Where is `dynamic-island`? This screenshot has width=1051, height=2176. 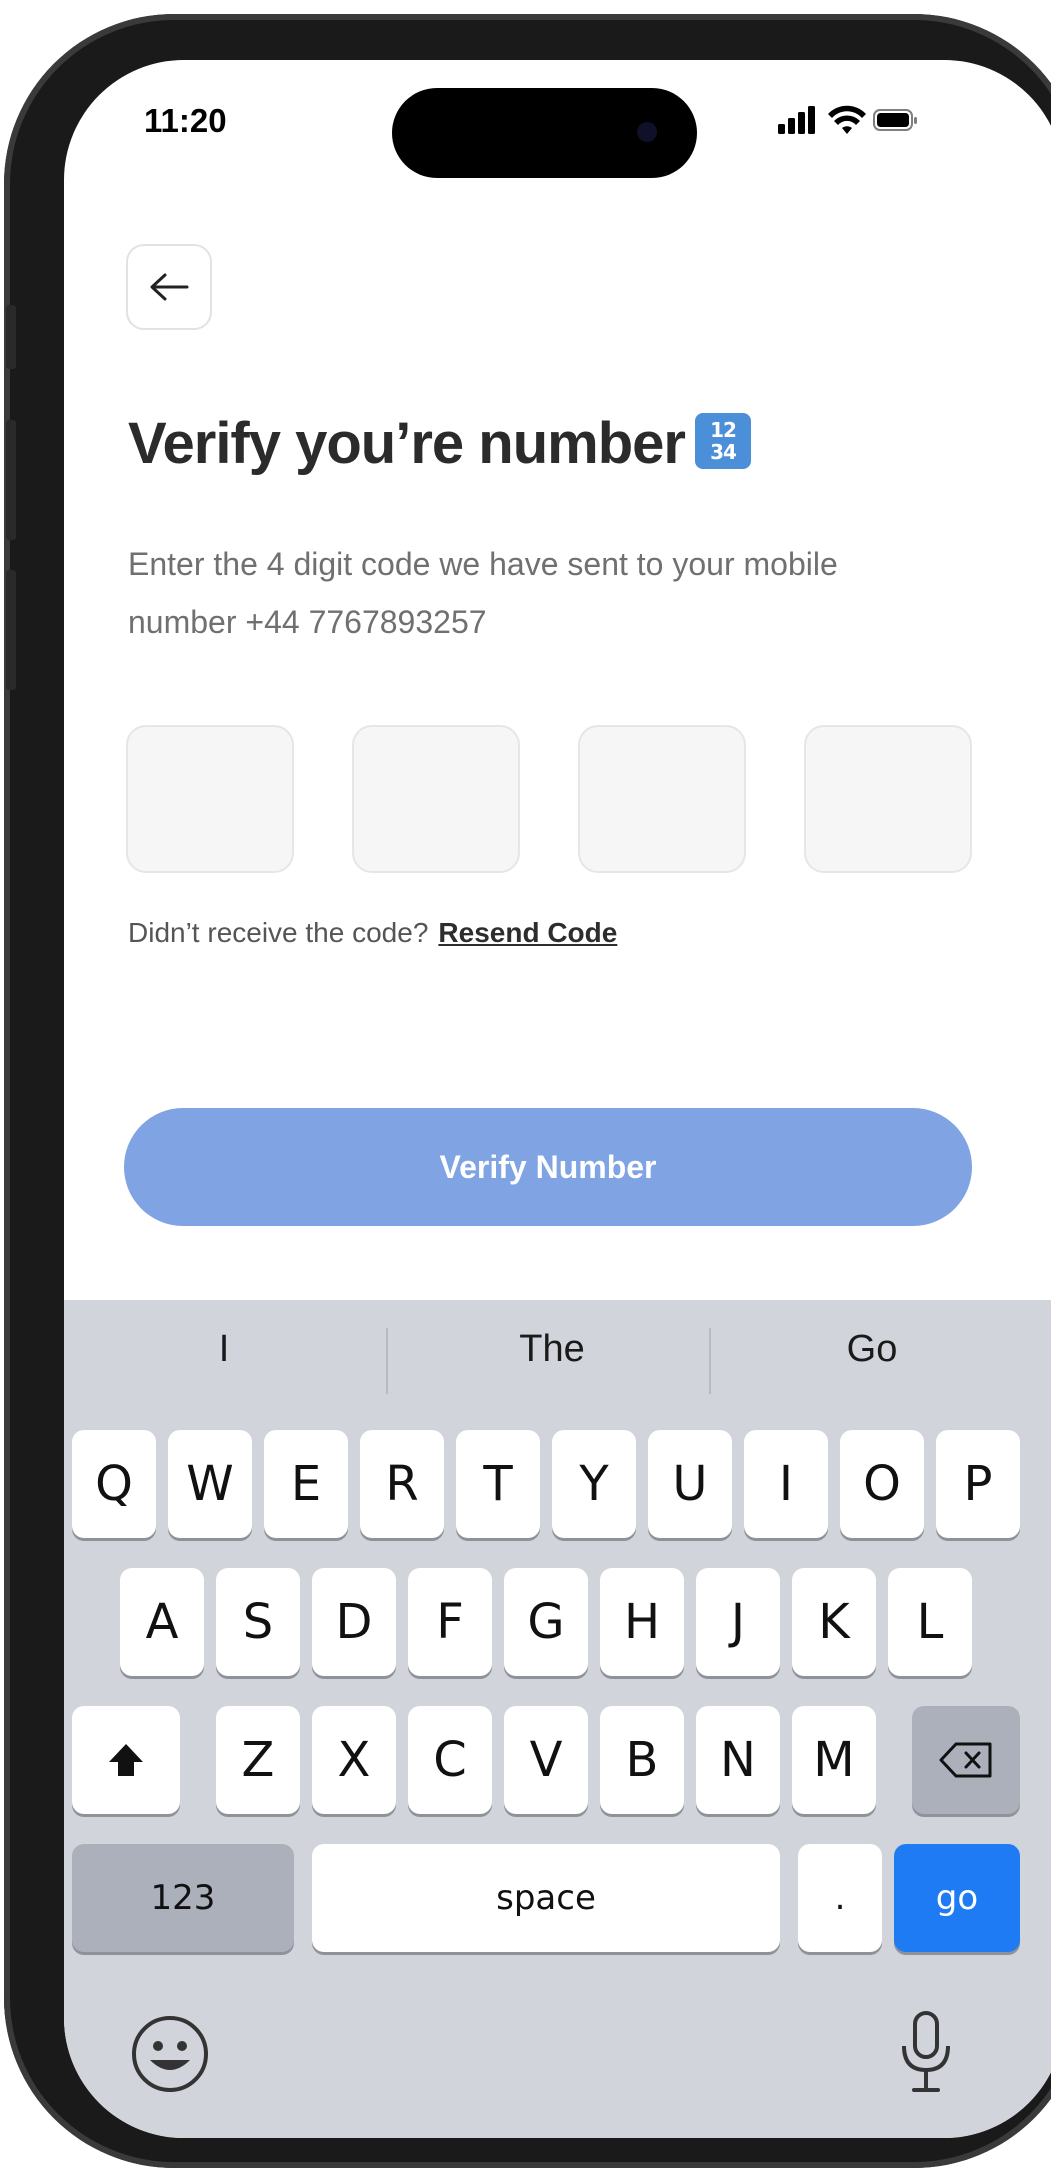
dynamic-island is located at coordinates (544, 133).